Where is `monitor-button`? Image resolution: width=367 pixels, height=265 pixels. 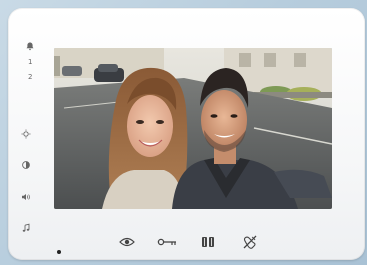 monitor-button is located at coordinates (127, 242).